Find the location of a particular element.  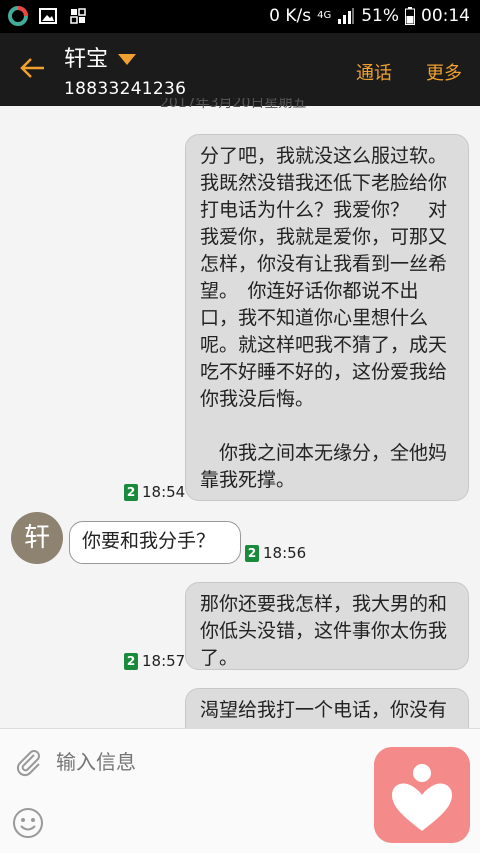

emoji-icon is located at coordinates (28, 823).